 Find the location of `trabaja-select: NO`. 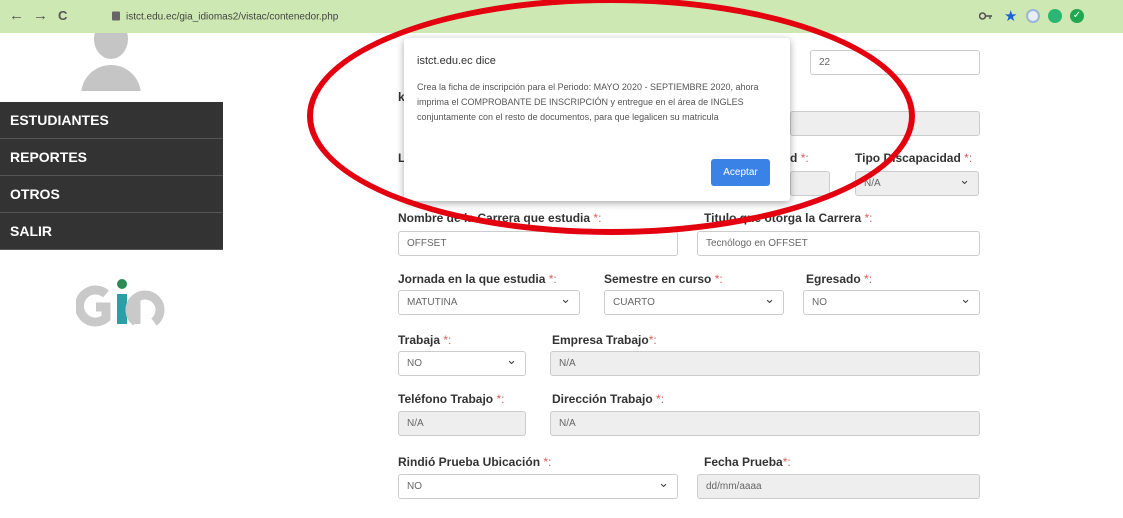

trabaja-select: NO is located at coordinates (462, 363).